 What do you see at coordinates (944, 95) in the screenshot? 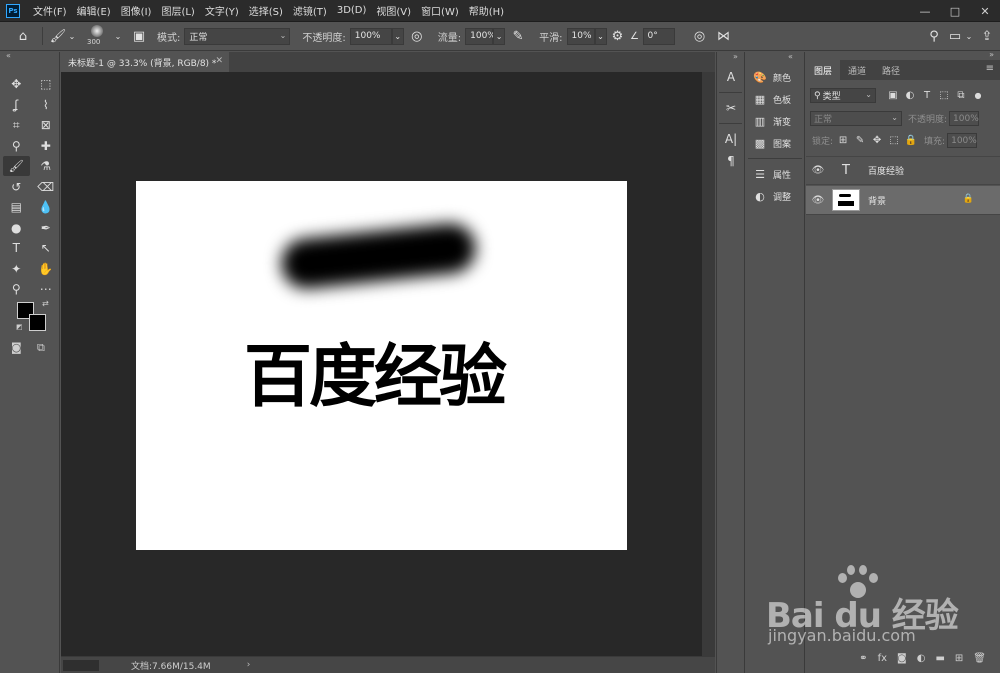
I see `filter-shape-icon: ⬚` at bounding box center [944, 95].